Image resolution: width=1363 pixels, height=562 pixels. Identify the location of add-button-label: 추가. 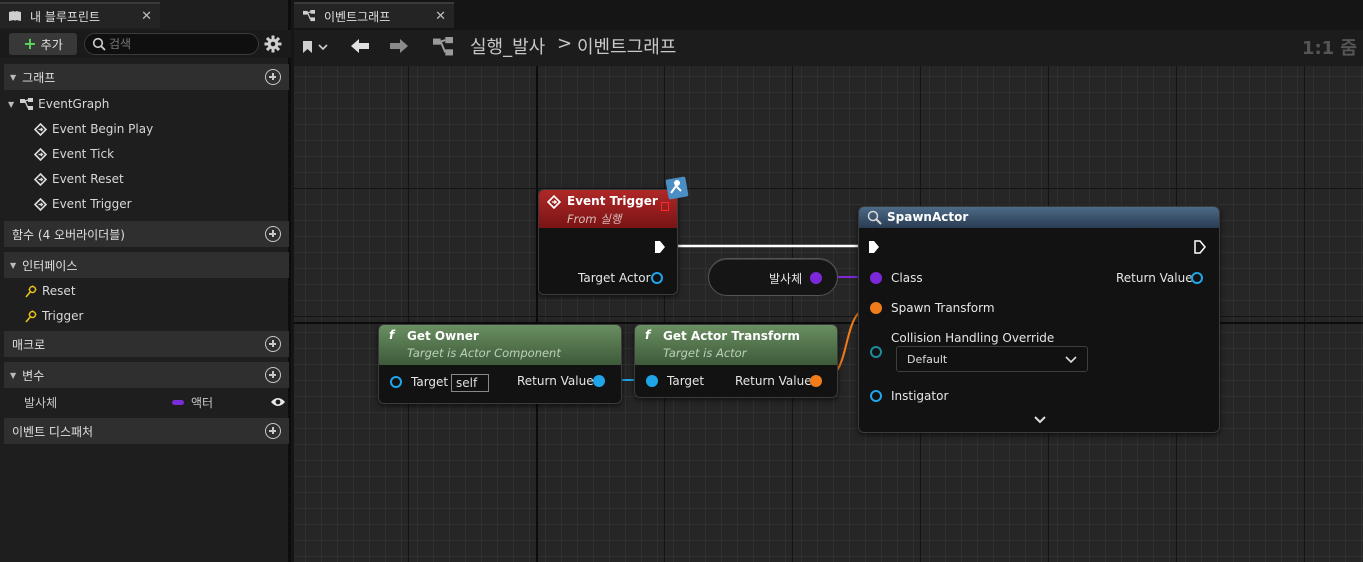
(51, 44).